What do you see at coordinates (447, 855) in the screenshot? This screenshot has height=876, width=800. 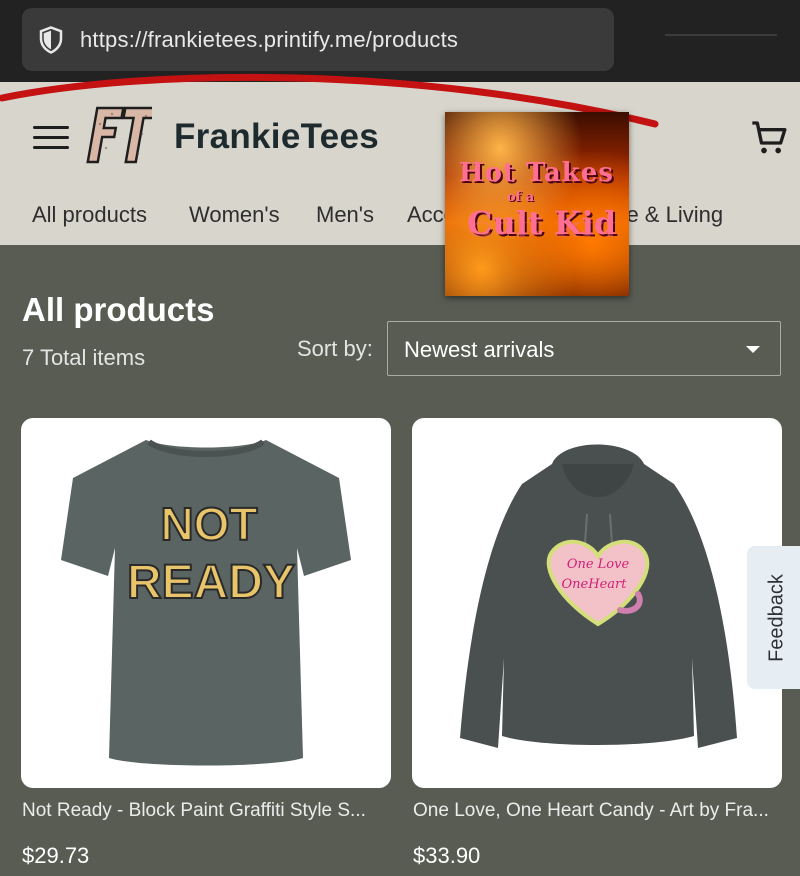 I see `product-price: $33.90` at bounding box center [447, 855].